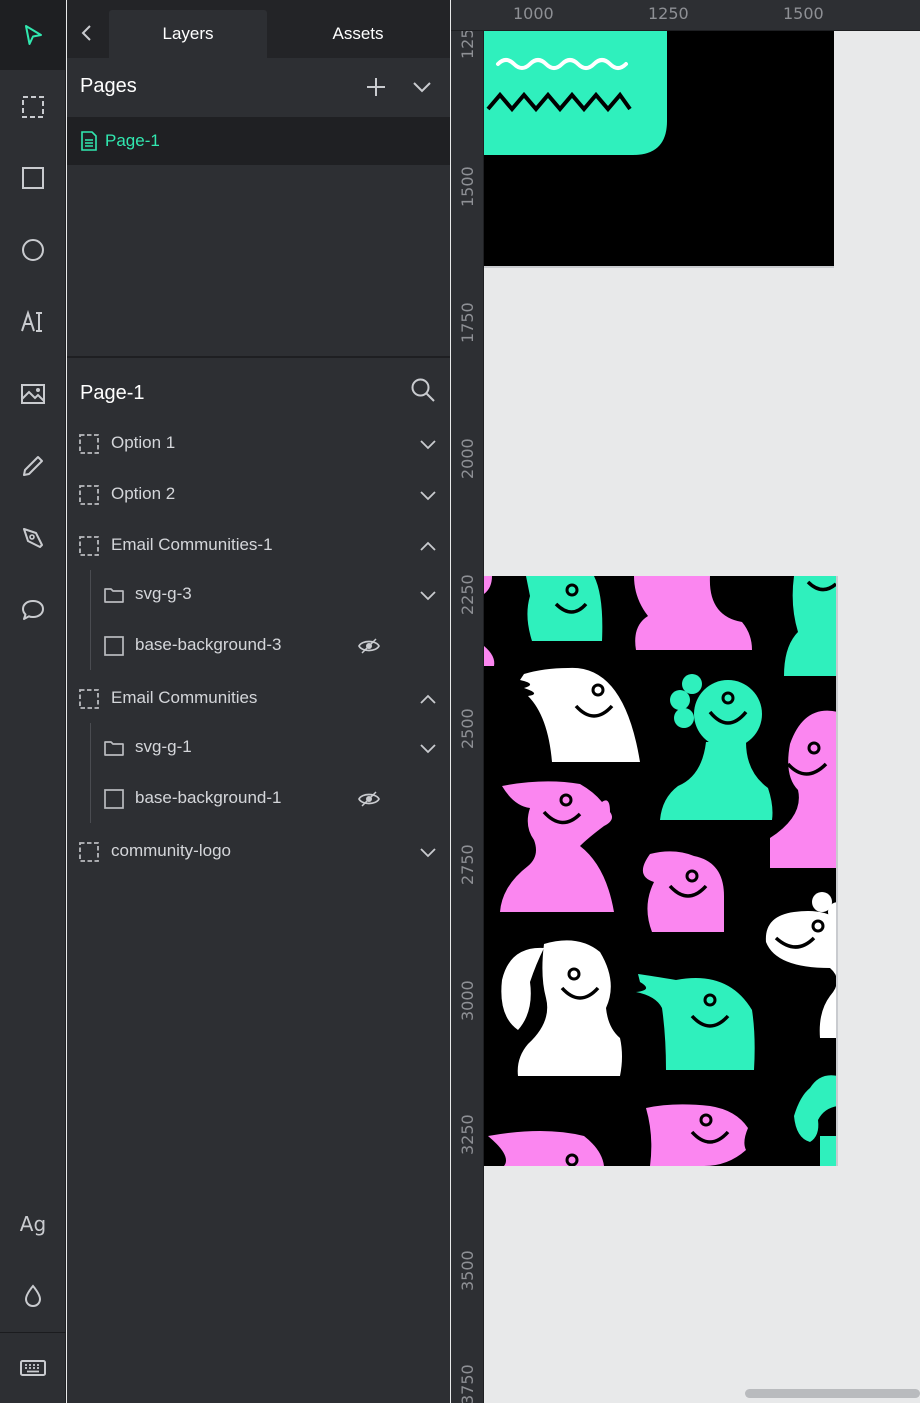 The image size is (920, 1403). Describe the element at coordinates (467, 322) in the screenshot. I see `ruler-tick: 1750` at that location.